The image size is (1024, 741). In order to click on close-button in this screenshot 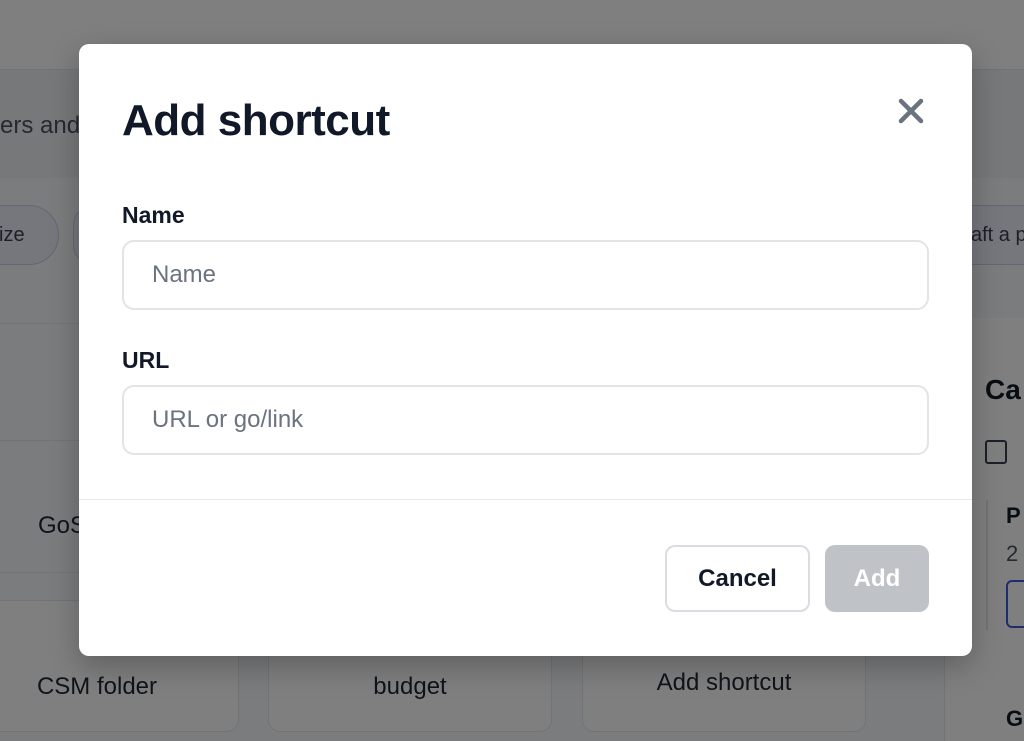, I will do `click(911, 111)`.